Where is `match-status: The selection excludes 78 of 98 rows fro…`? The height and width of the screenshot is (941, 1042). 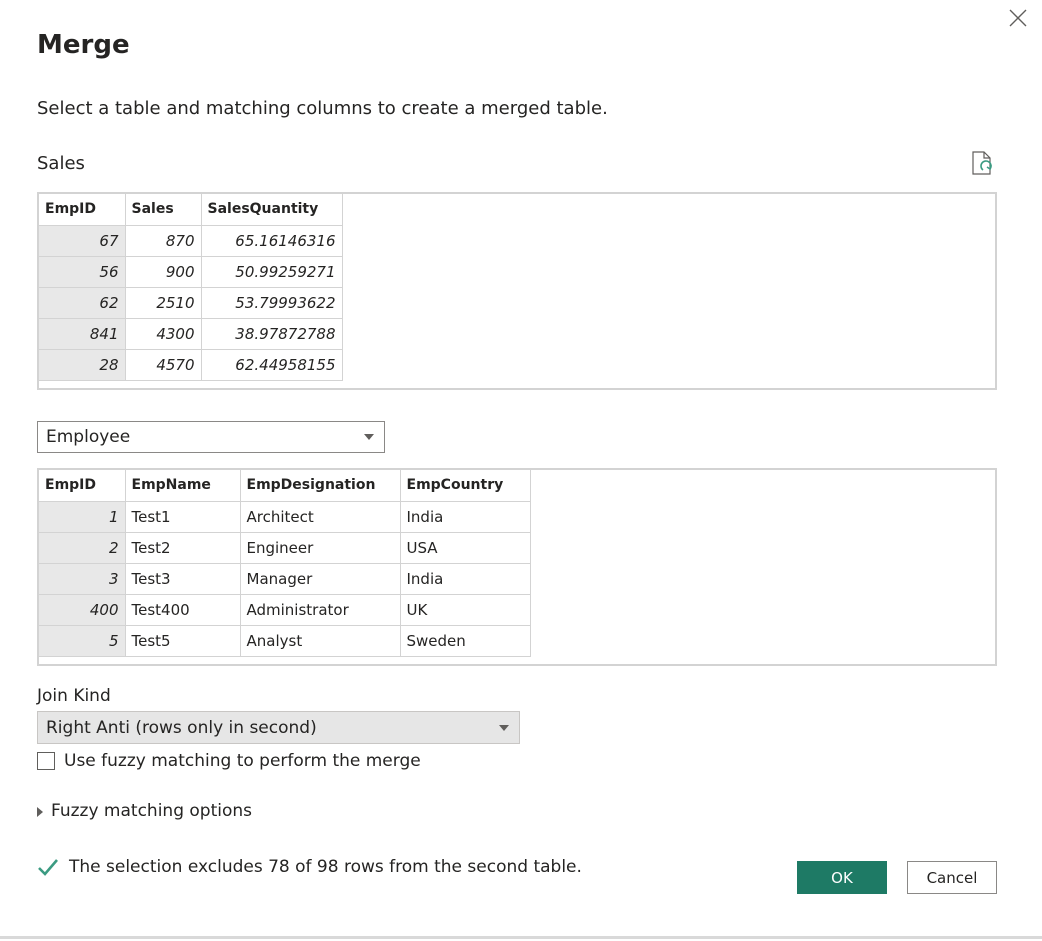 match-status: The selection excludes 78 of 98 rows fro… is located at coordinates (309, 867).